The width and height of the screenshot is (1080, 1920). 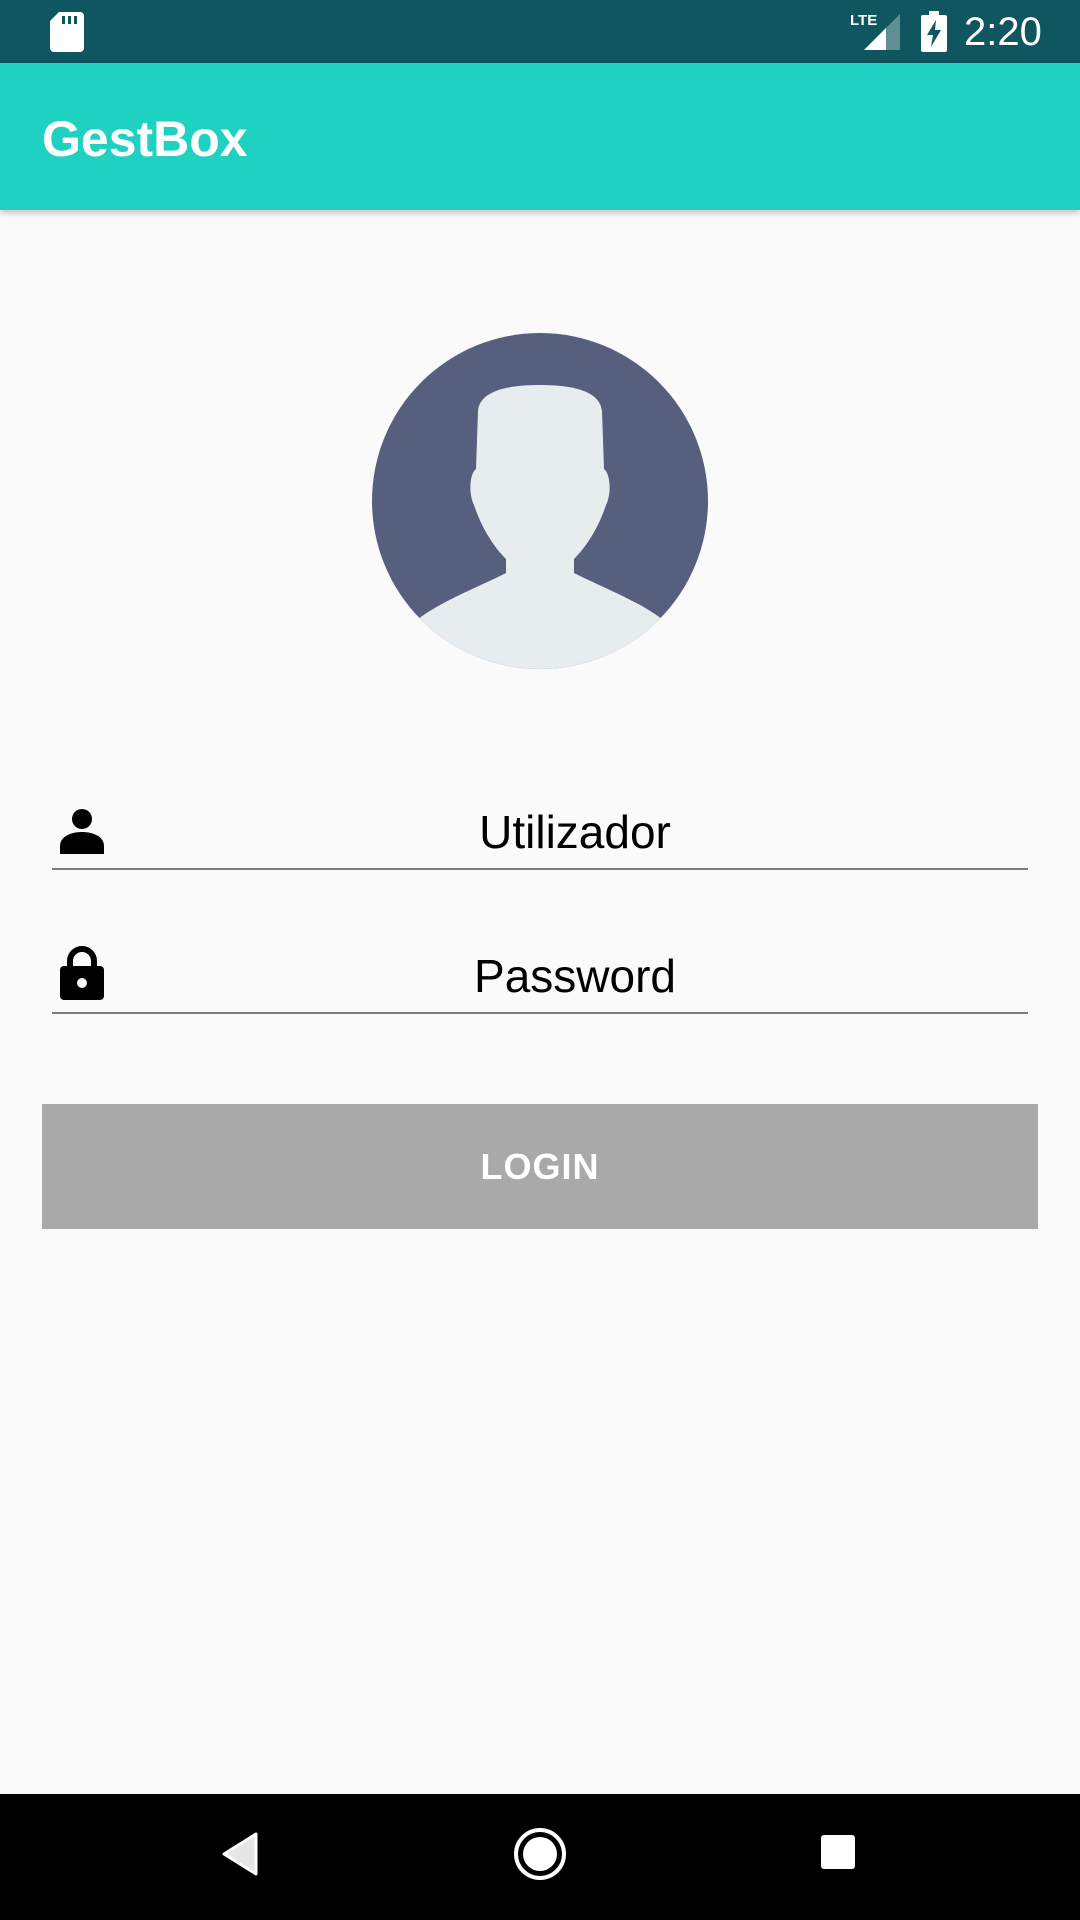 I want to click on username-field, so click(x=540, y=833).